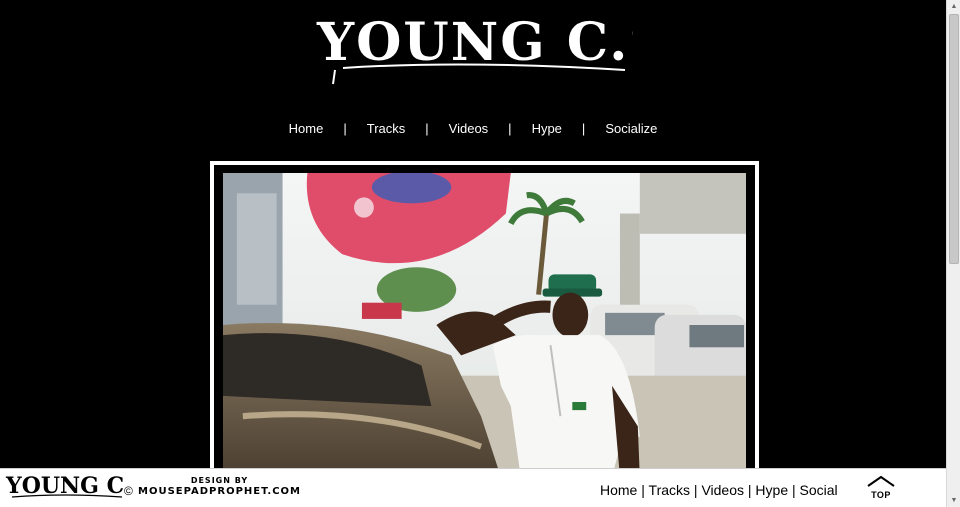 The image size is (960, 507). Describe the element at coordinates (547, 128) in the screenshot. I see `nav-hype: Hype` at that location.